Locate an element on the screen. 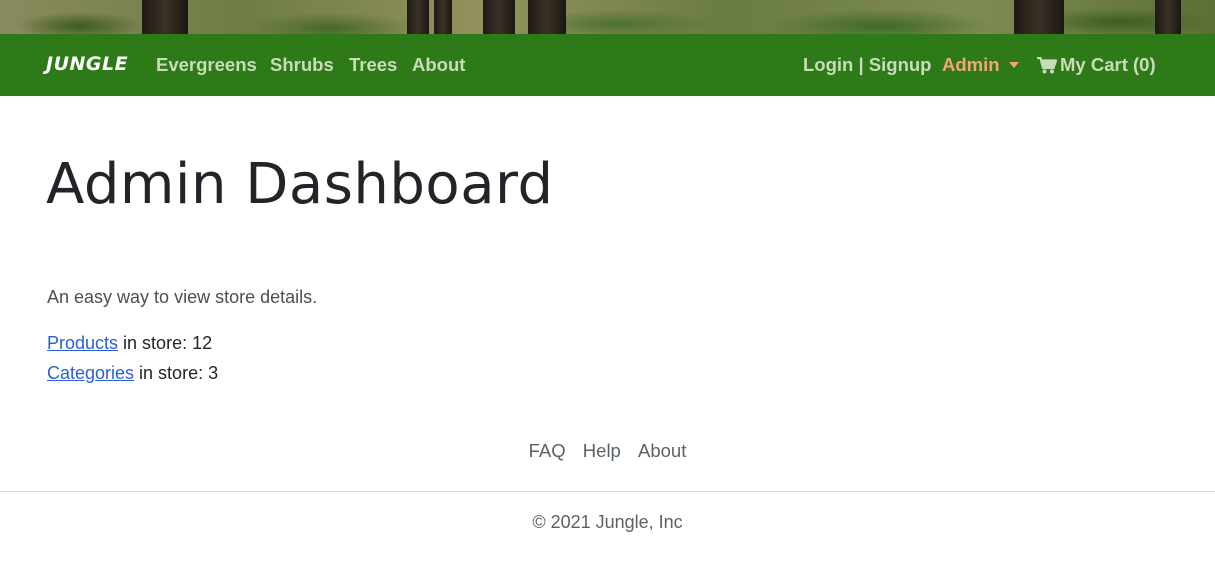 This screenshot has width=1215, height=563. brand-logo: JUNGLE is located at coordinates (87, 64).